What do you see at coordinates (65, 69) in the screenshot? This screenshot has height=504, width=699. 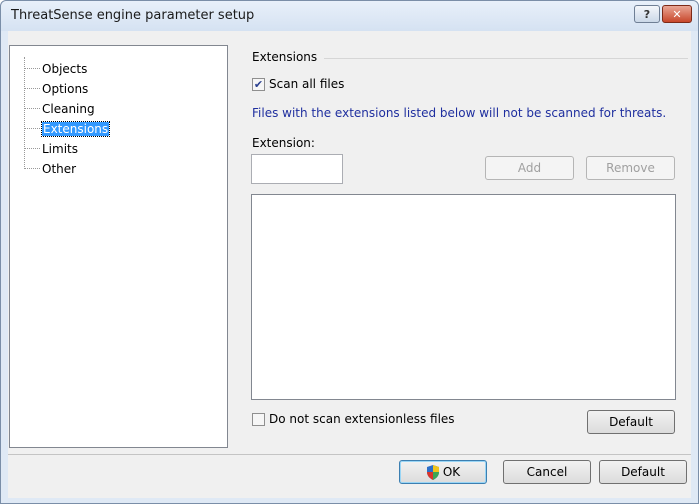 I see `tree-item-label: Objects` at bounding box center [65, 69].